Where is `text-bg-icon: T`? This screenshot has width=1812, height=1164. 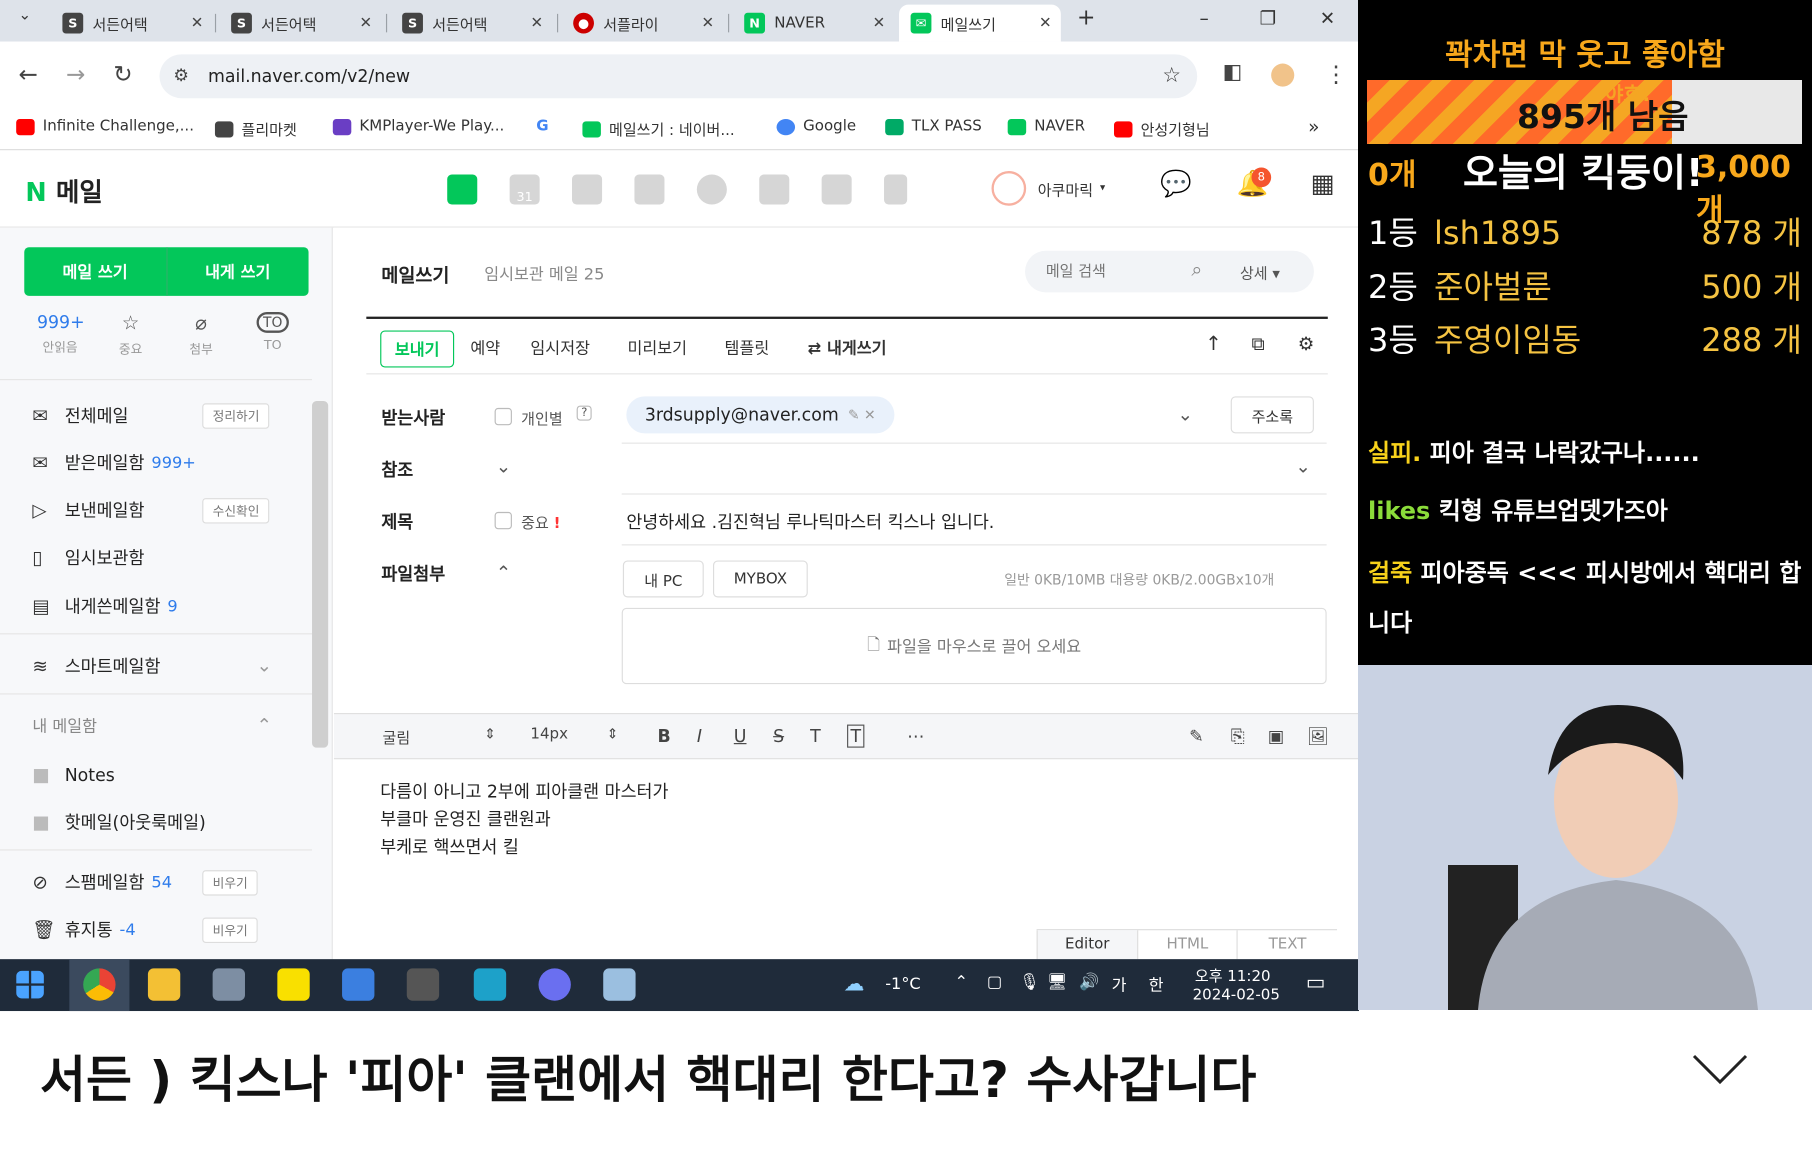 text-bg-icon: T is located at coordinates (856, 736).